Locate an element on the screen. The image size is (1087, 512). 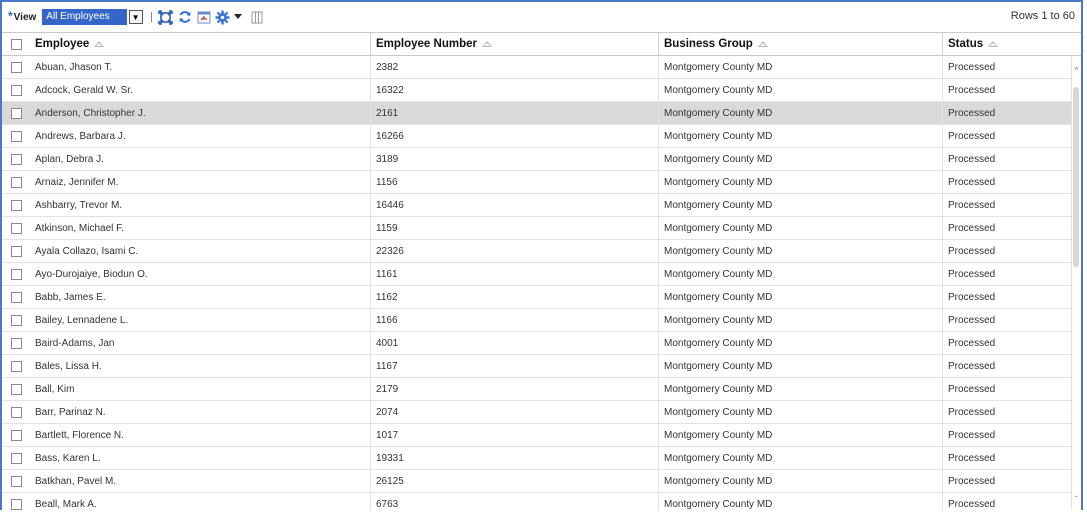
cell-employee: Anderson, Christopher J. is located at coordinates (201, 113).